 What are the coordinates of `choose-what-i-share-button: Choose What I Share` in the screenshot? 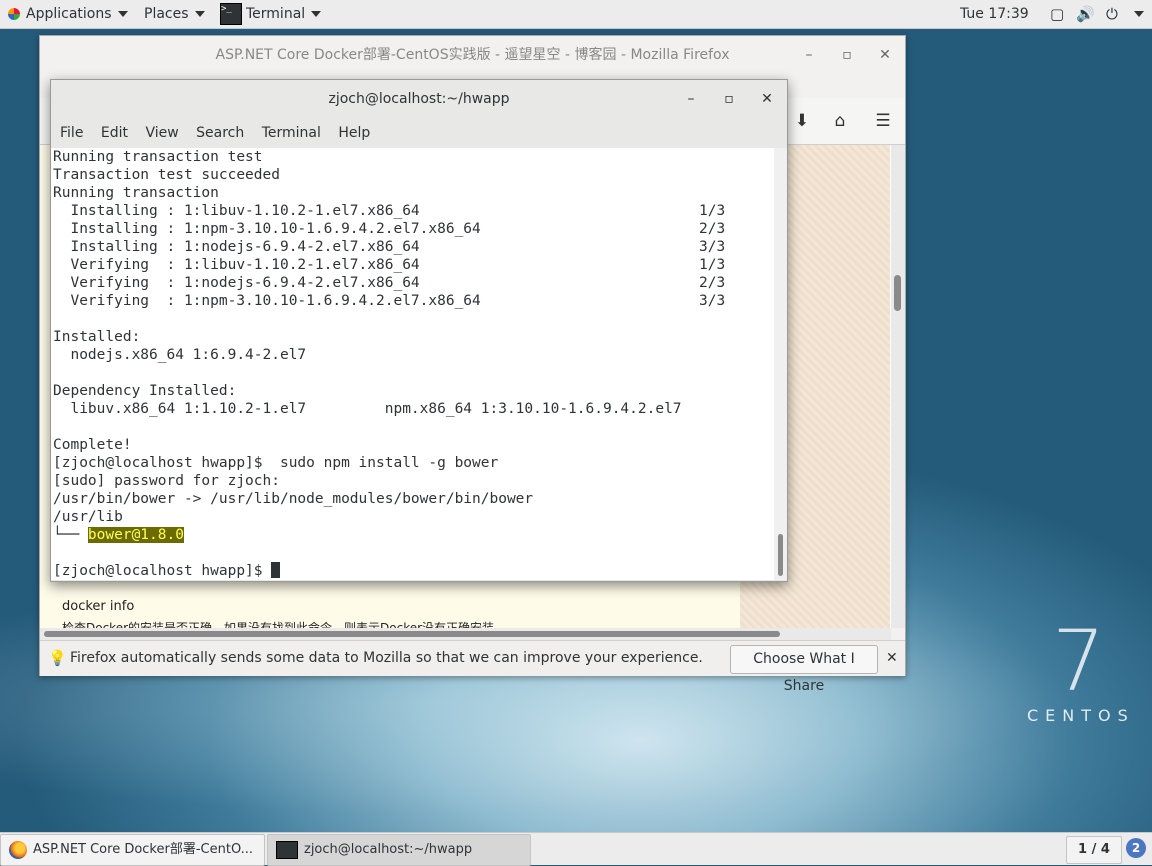 It's located at (804, 669).